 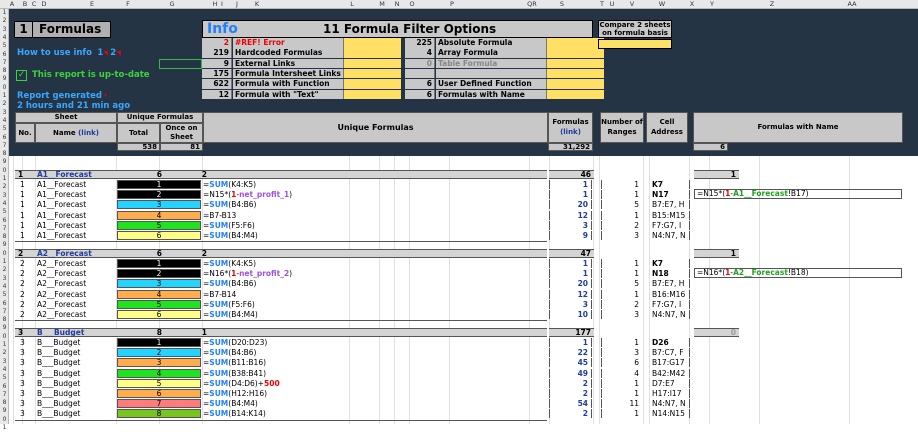 I want to click on row-formula-count: 3, so click(x=570, y=304).